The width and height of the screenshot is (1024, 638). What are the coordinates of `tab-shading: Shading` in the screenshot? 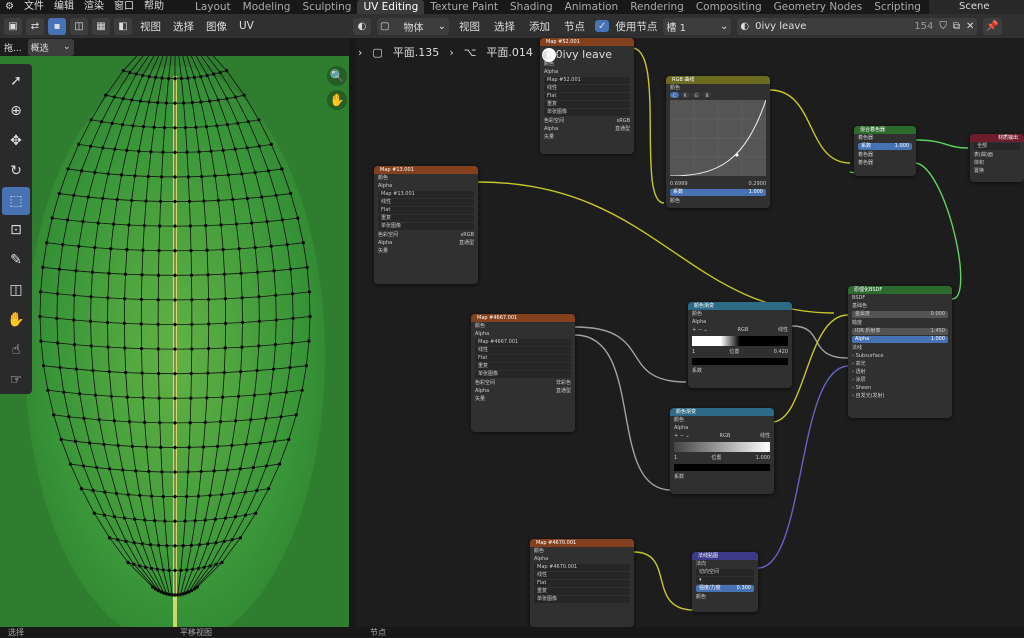 It's located at (531, 7).